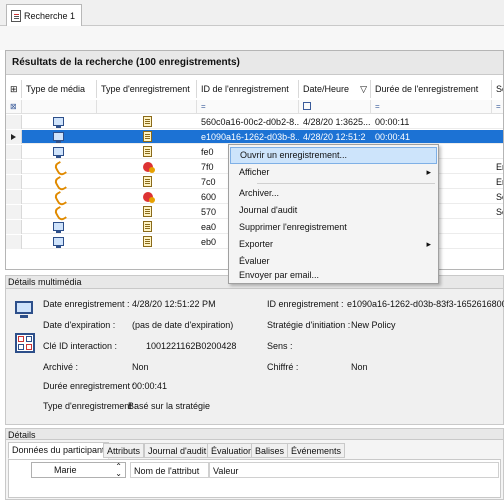  Describe the element at coordinates (16, 15) in the screenshot. I see `search-document-icon` at that location.